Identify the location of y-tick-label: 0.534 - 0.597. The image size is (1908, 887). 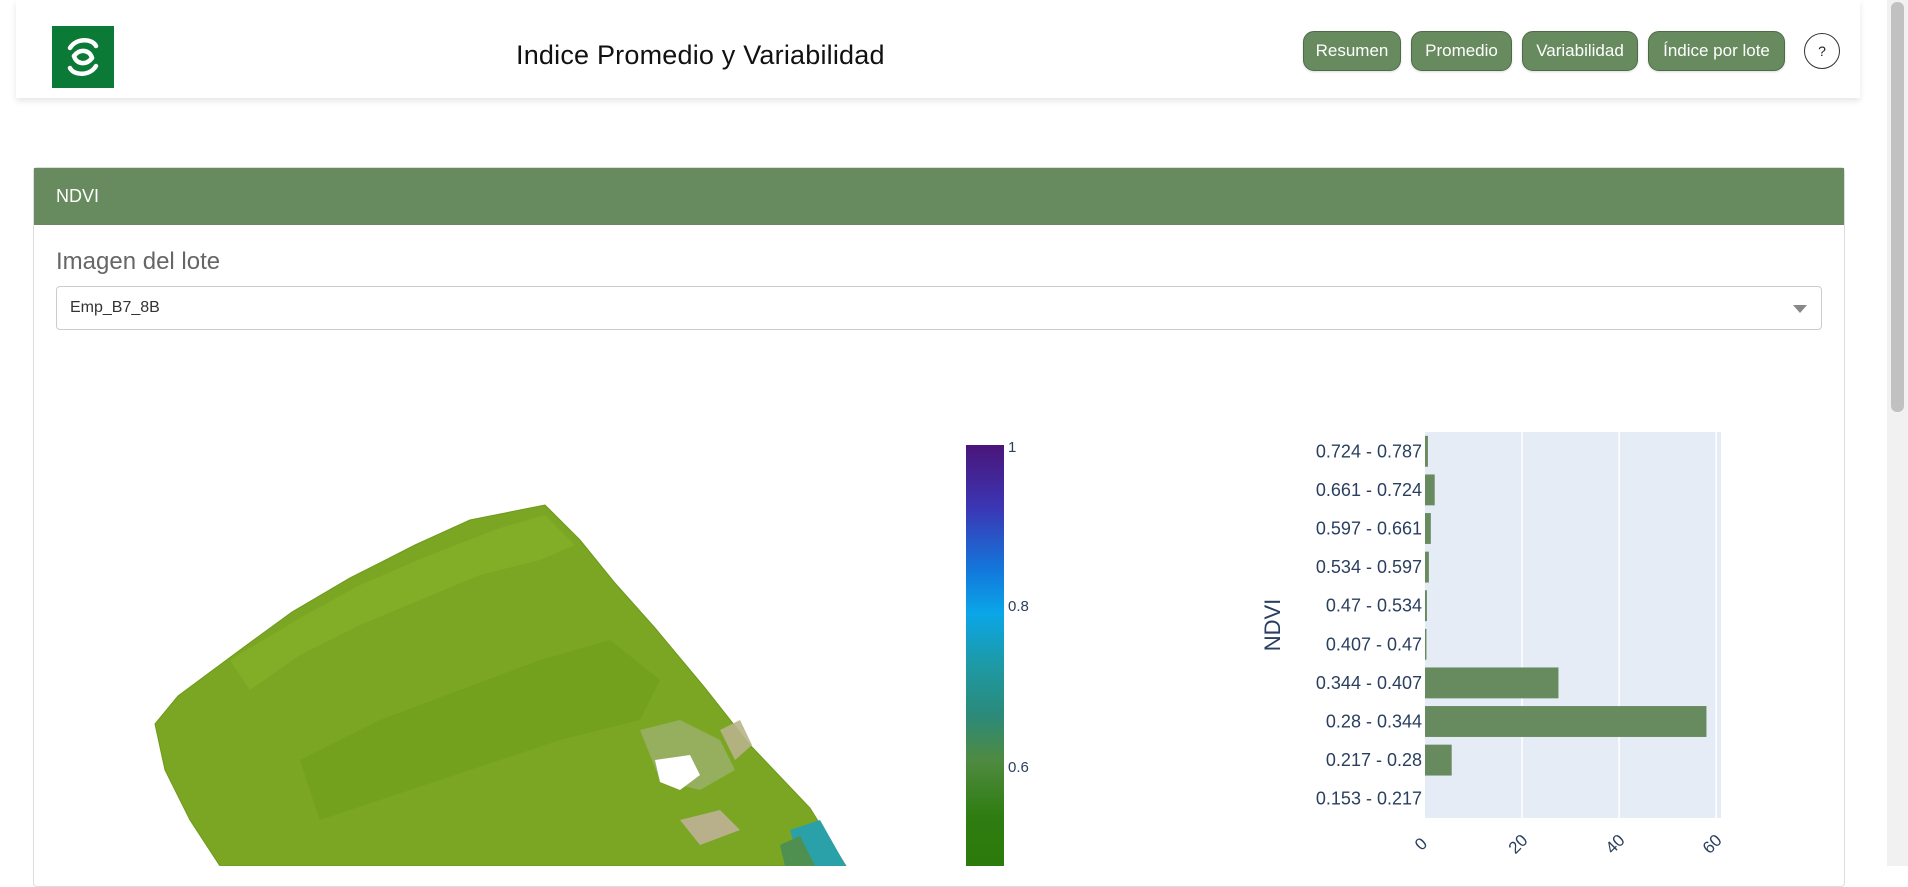
(1369, 567).